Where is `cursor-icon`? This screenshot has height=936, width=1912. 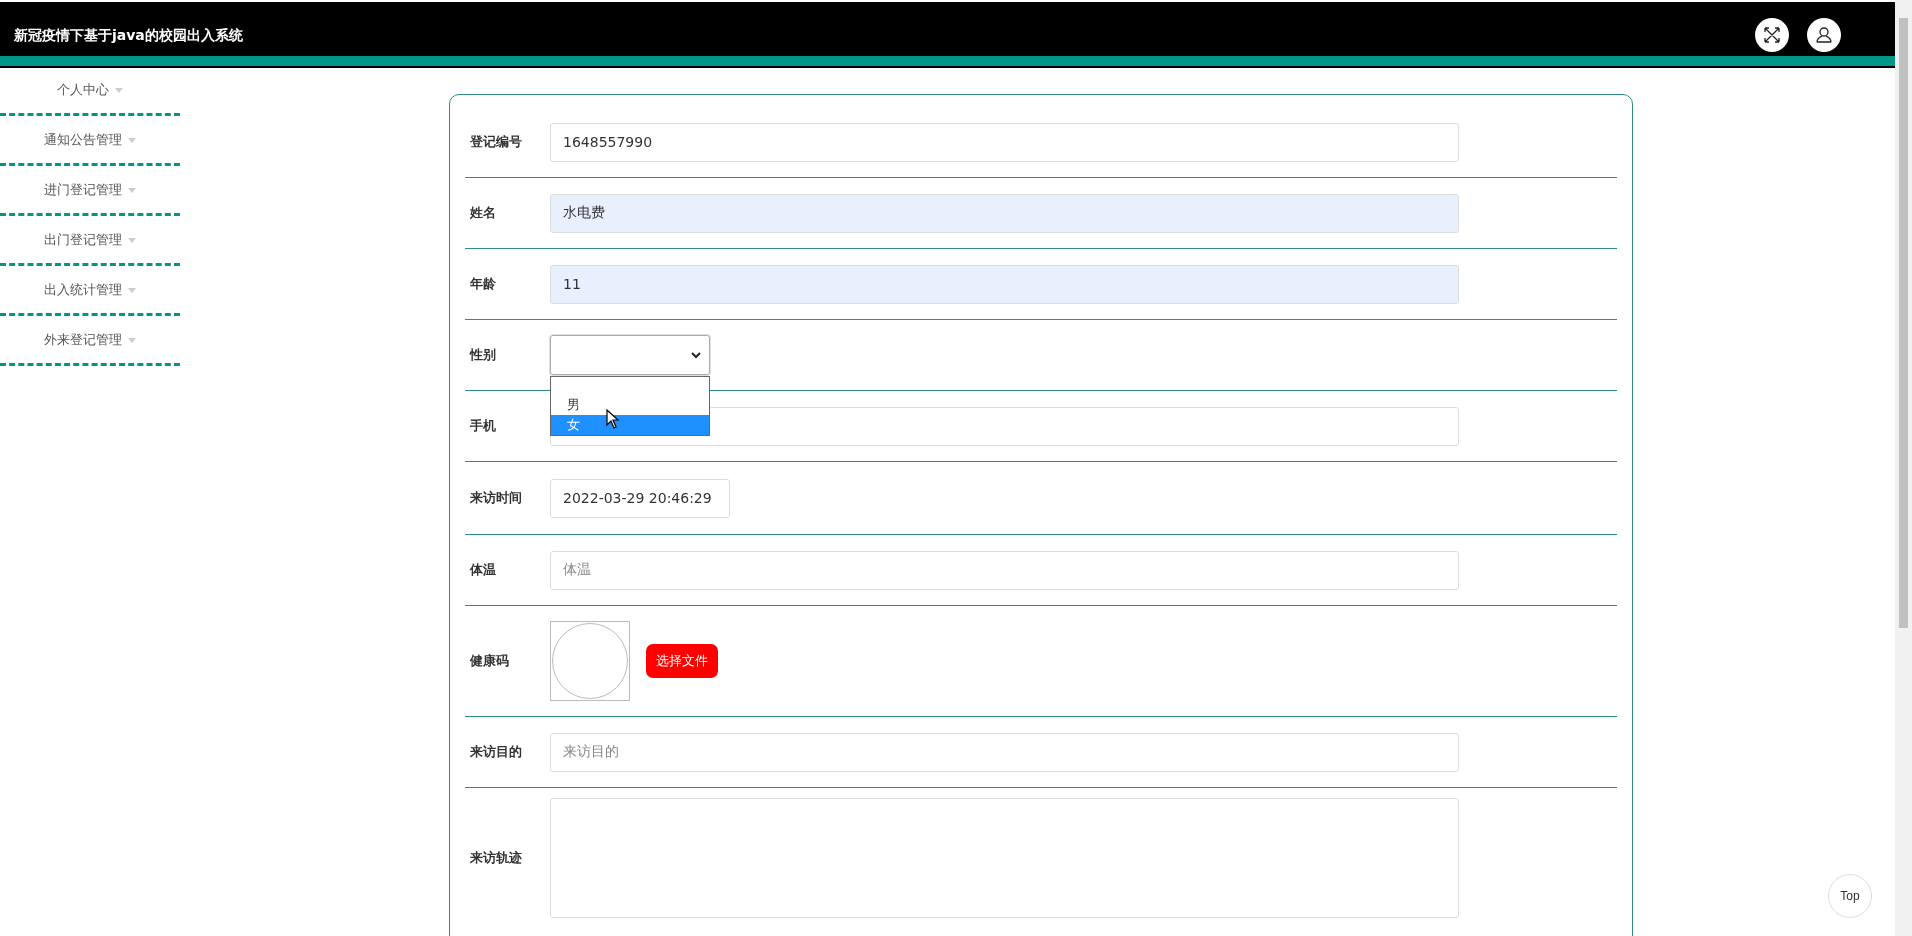
cursor-icon is located at coordinates (613, 419).